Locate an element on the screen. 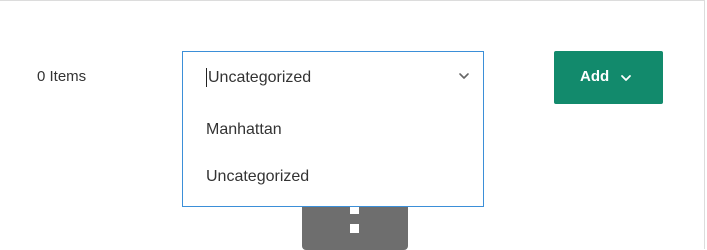 Image resolution: width=707 pixels, height=250 pixels. category-option-label: Uncategorized is located at coordinates (258, 176).